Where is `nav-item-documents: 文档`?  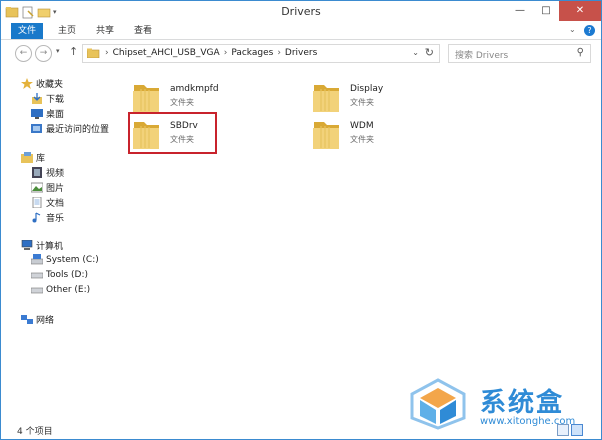 nav-item-documents: 文档 is located at coordinates (47, 202).